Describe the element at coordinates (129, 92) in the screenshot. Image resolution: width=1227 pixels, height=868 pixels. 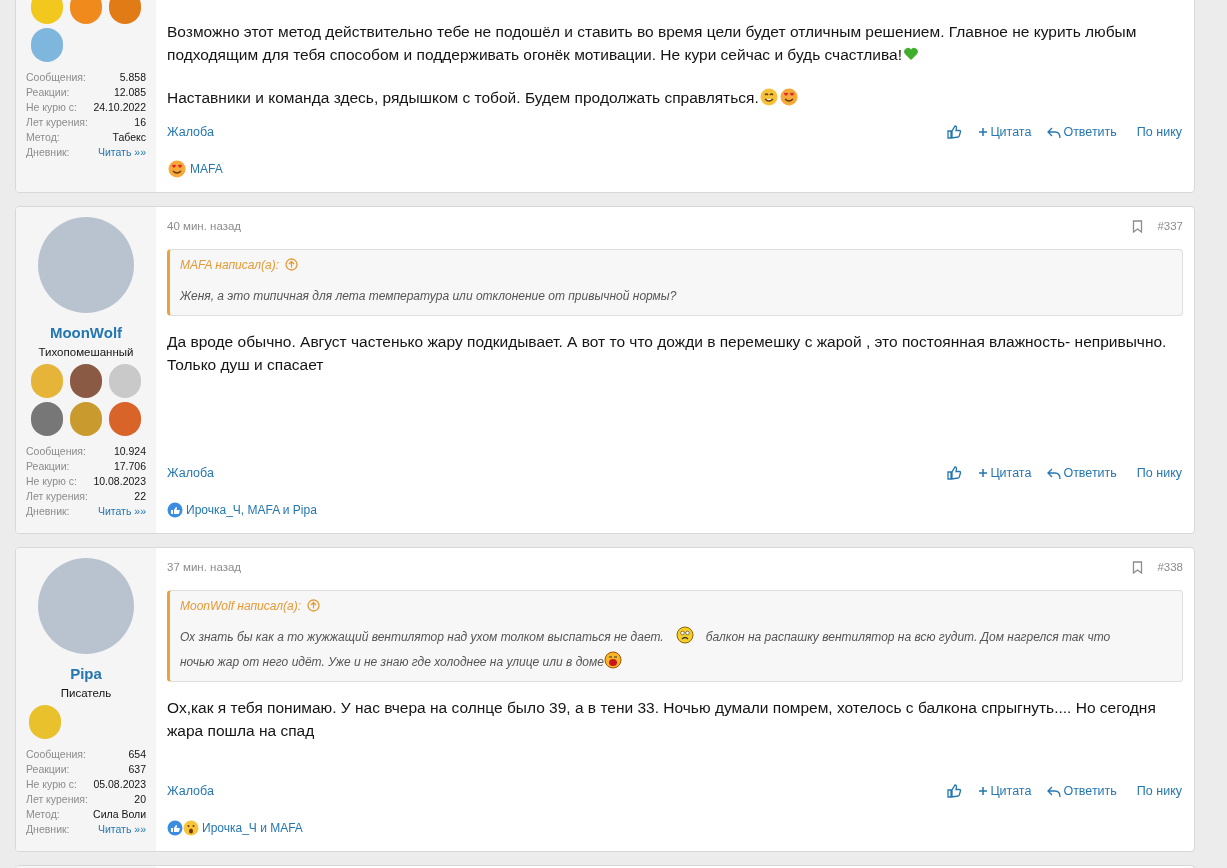
I see `stat-value: 12.085` at that location.